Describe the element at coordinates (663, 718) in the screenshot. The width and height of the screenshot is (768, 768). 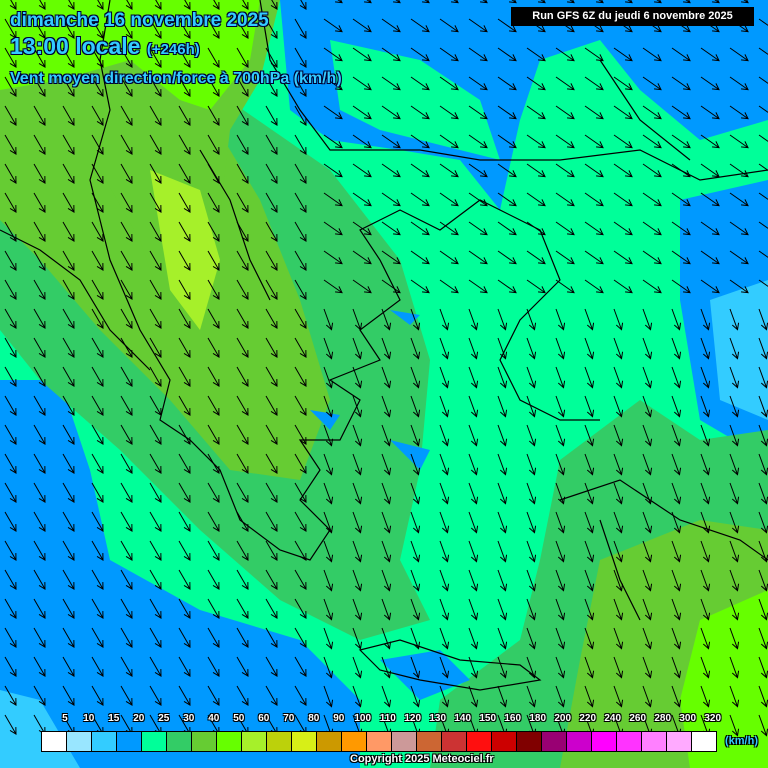
I see `legend-label: 280` at that location.